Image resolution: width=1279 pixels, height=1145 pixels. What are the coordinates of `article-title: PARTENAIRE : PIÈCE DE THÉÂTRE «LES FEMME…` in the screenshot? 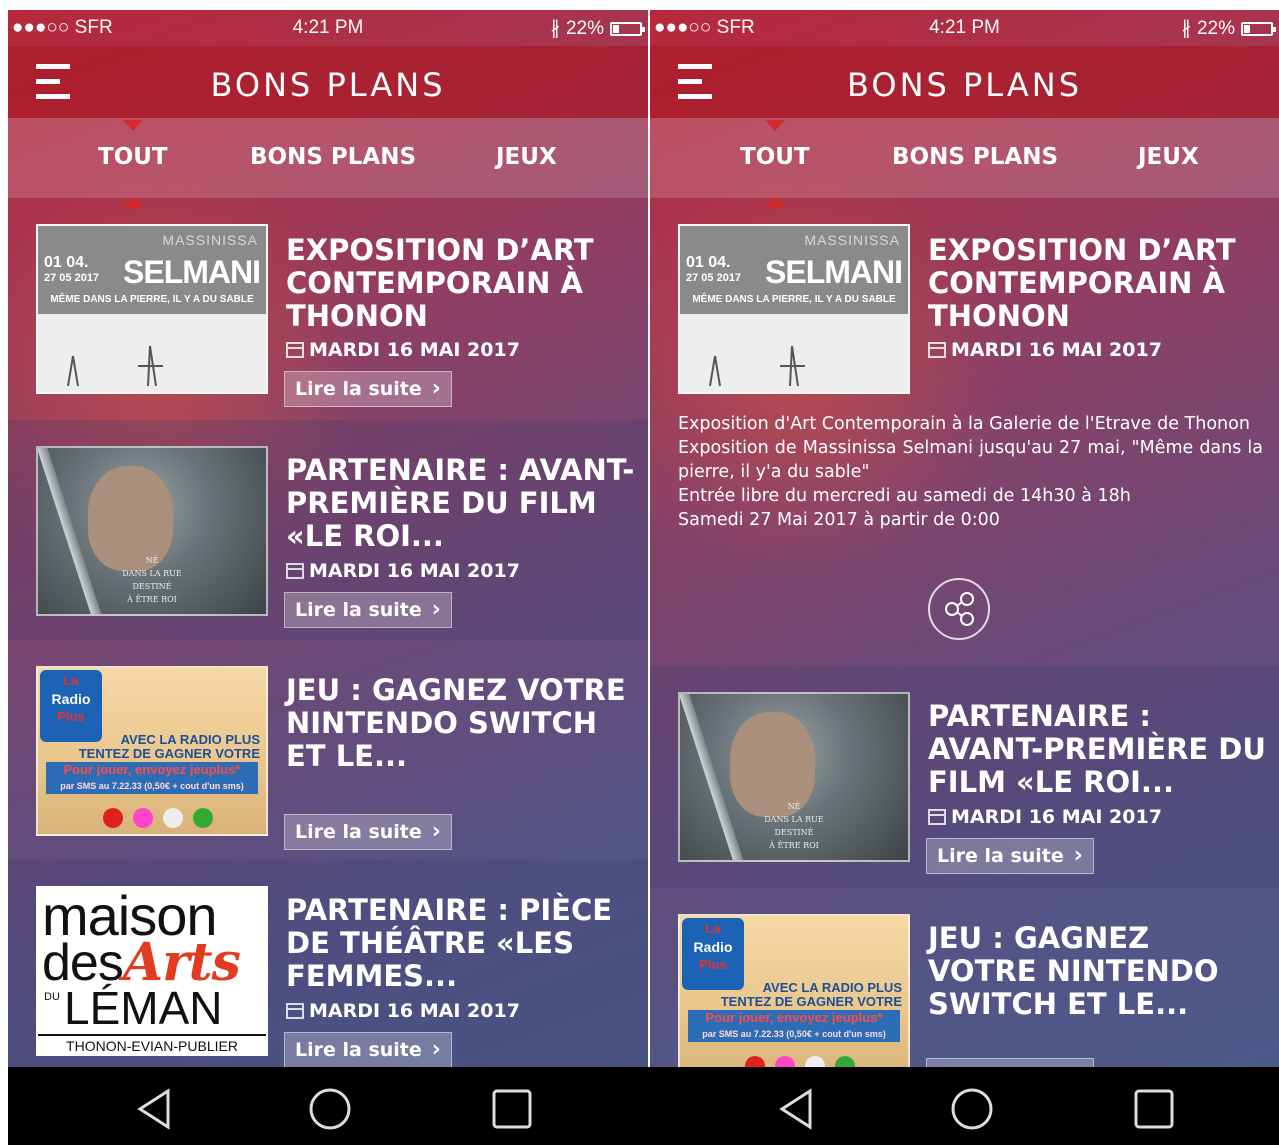 It's located at (461, 943).